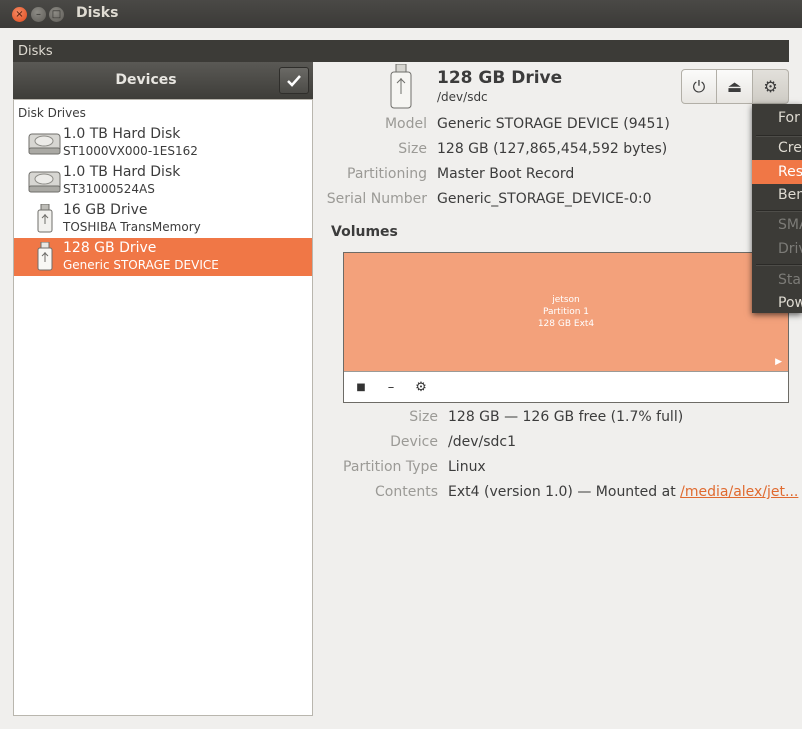  I want to click on device-model: ST1000VX000-1ES162, so click(130, 151).